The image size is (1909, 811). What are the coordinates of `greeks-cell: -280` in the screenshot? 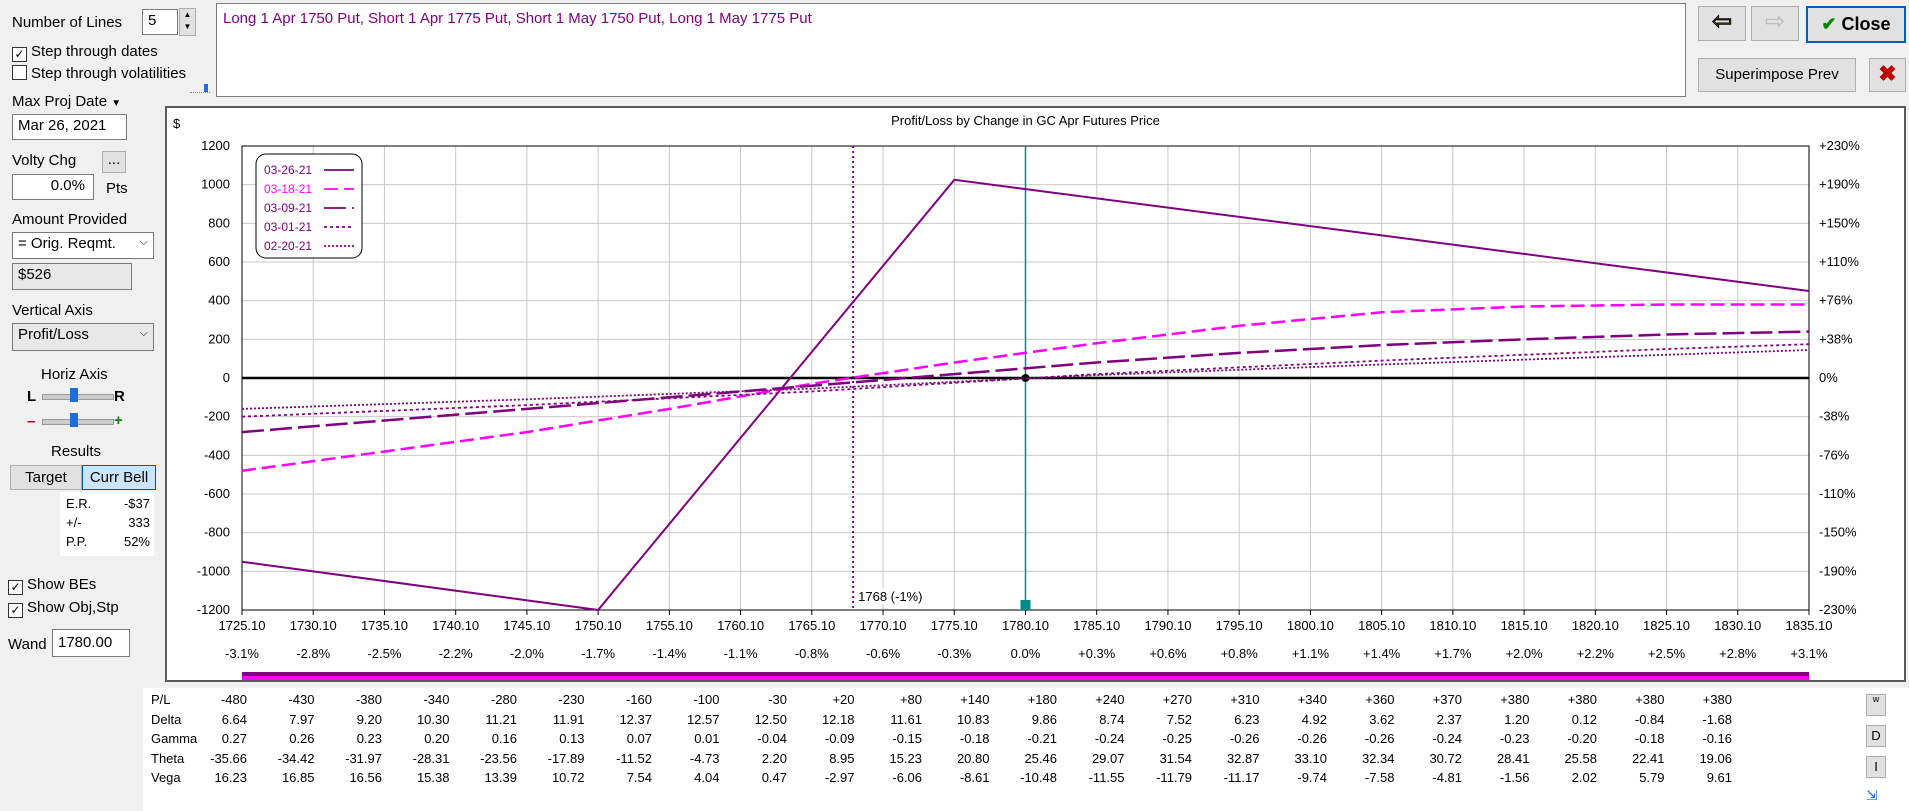 It's located at (503, 699).